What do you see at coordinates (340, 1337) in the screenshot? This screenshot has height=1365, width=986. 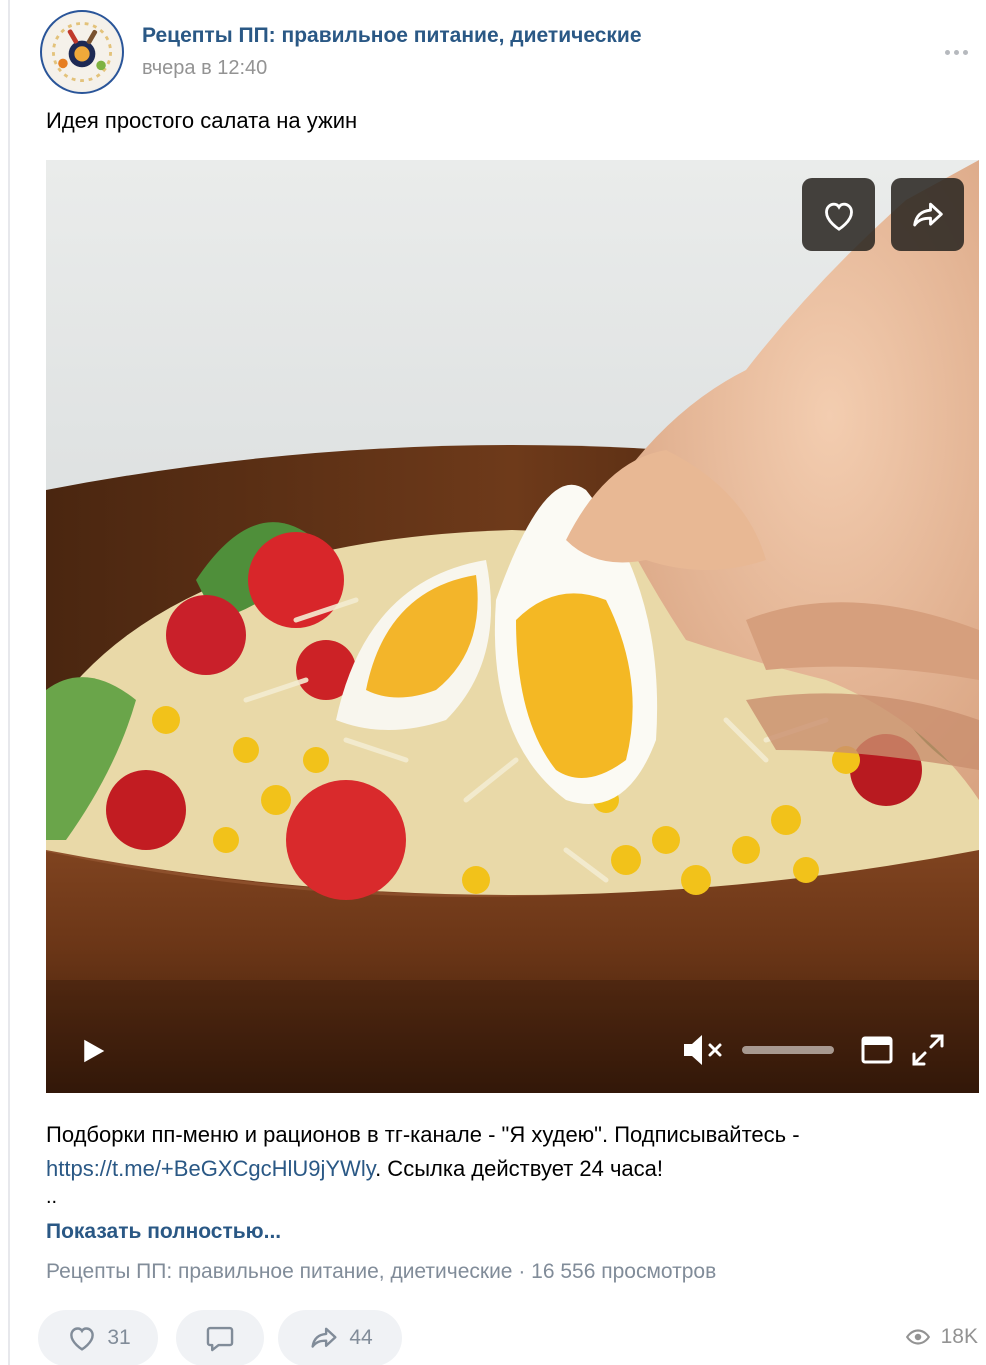 I see `share-button: 44` at bounding box center [340, 1337].